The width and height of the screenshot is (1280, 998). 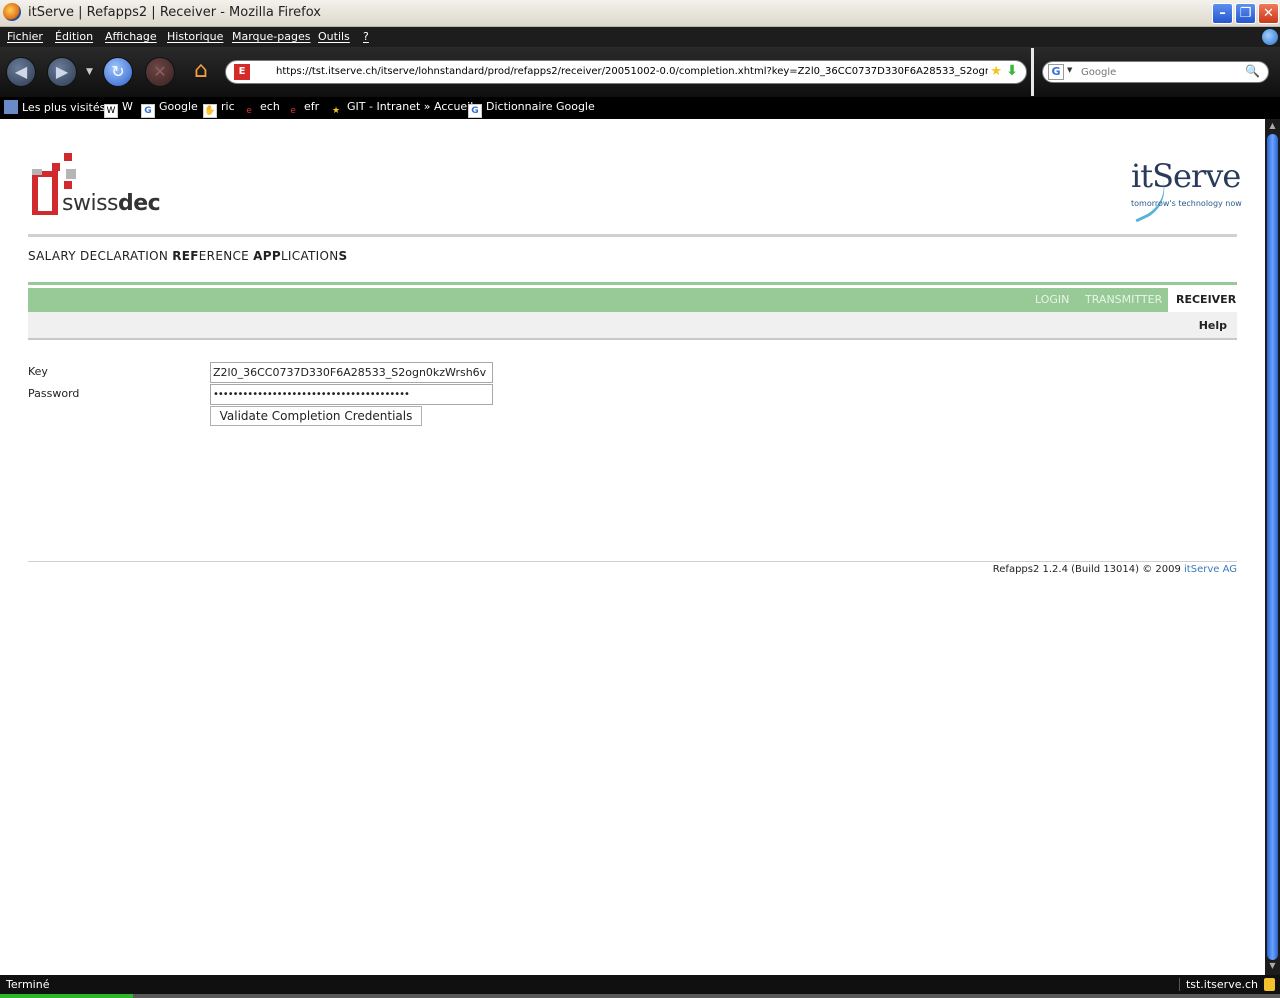 I want to click on toolbar-separator, so click(x=1032, y=72).